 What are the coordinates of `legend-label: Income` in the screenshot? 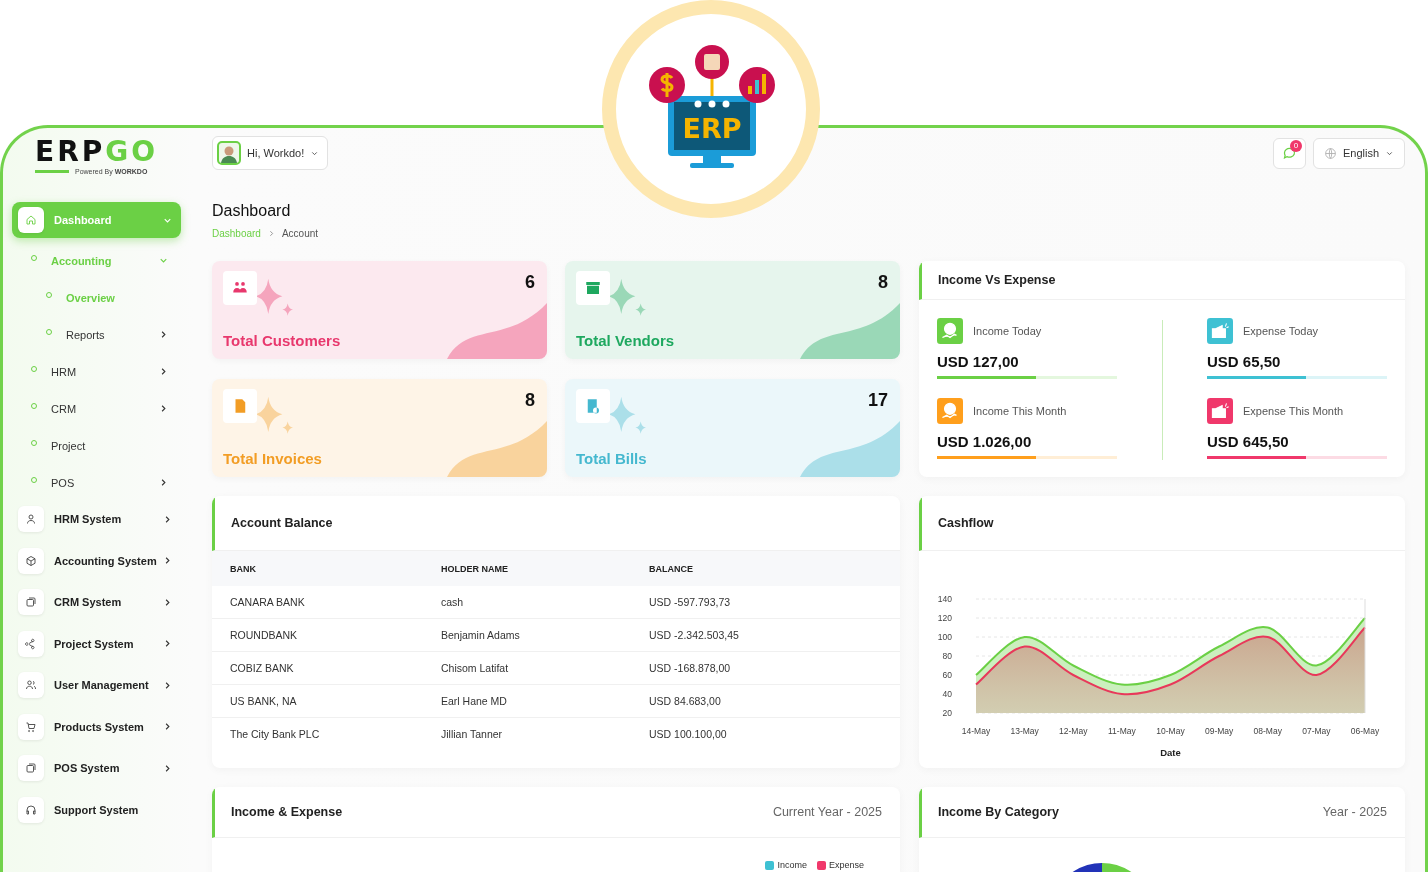 It's located at (792, 865).